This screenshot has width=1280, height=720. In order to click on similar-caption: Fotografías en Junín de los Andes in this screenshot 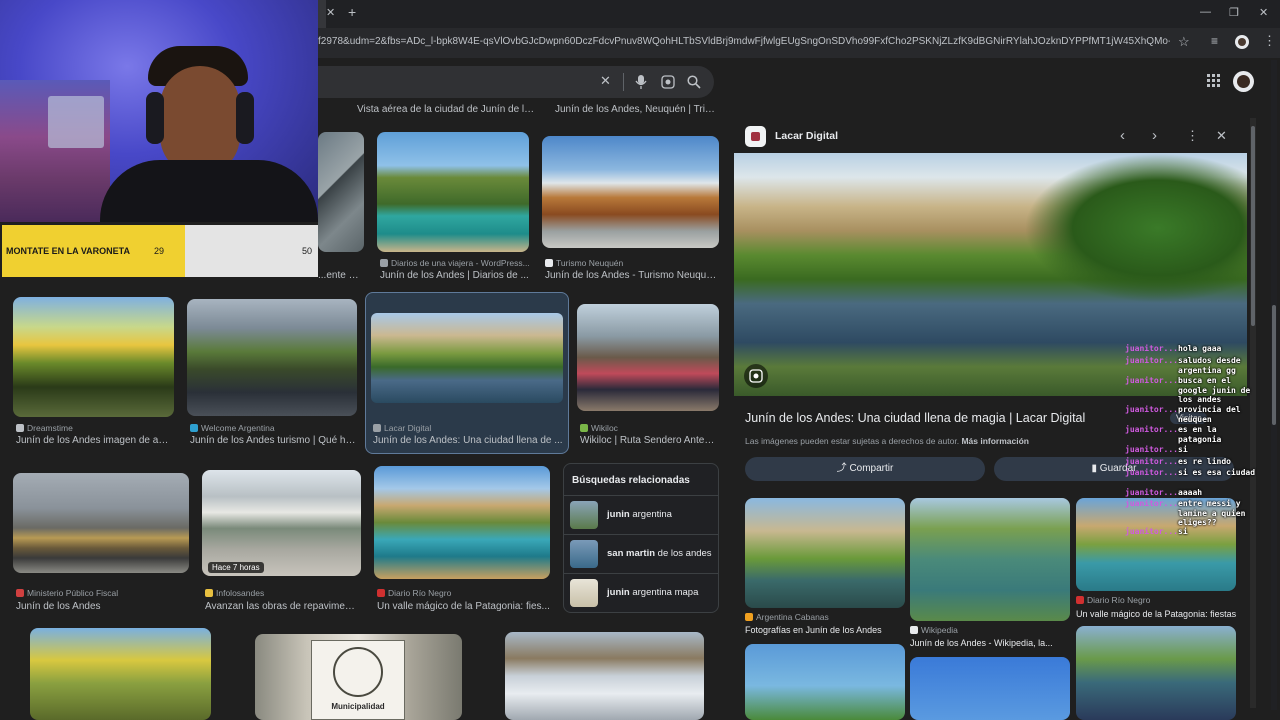, I will do `click(825, 630)`.